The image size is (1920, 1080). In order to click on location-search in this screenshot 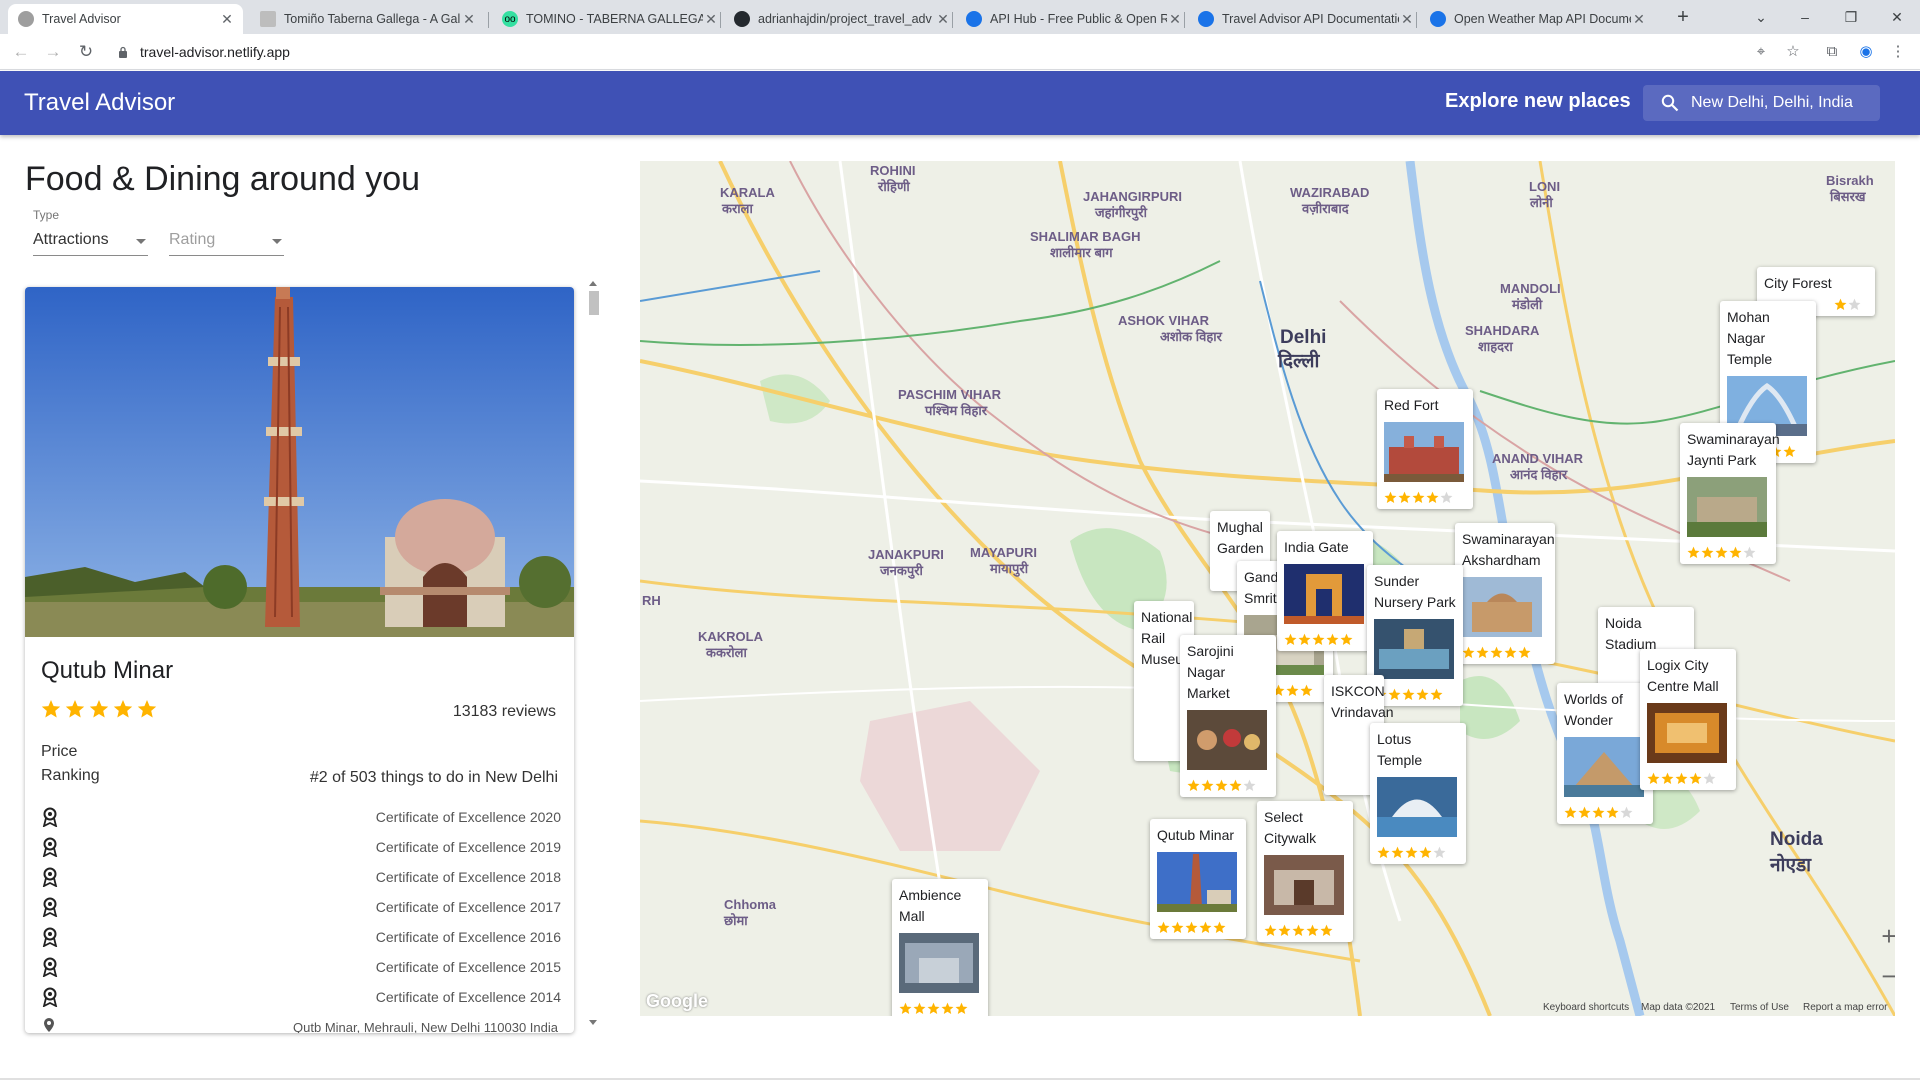, I will do `click(1761, 103)`.